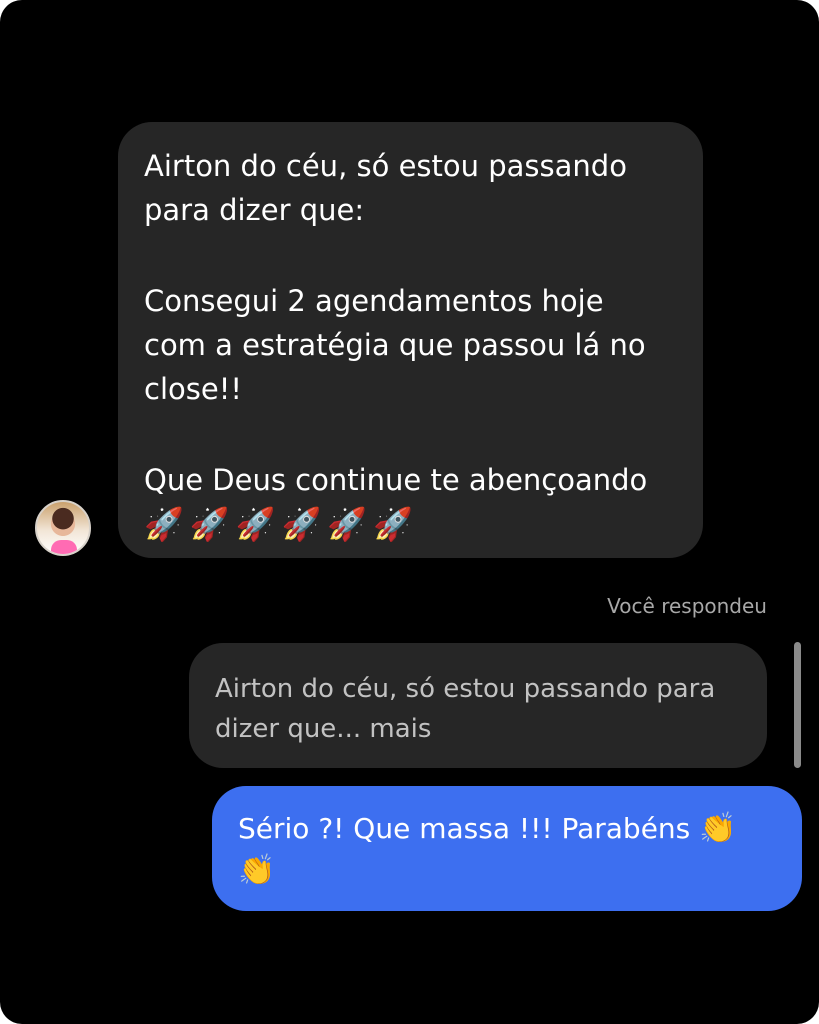 This screenshot has height=1024, width=819. What do you see at coordinates (464, 828) in the screenshot?
I see `outgoing-text: Sério ?! Que massa !!! Parabéns` at bounding box center [464, 828].